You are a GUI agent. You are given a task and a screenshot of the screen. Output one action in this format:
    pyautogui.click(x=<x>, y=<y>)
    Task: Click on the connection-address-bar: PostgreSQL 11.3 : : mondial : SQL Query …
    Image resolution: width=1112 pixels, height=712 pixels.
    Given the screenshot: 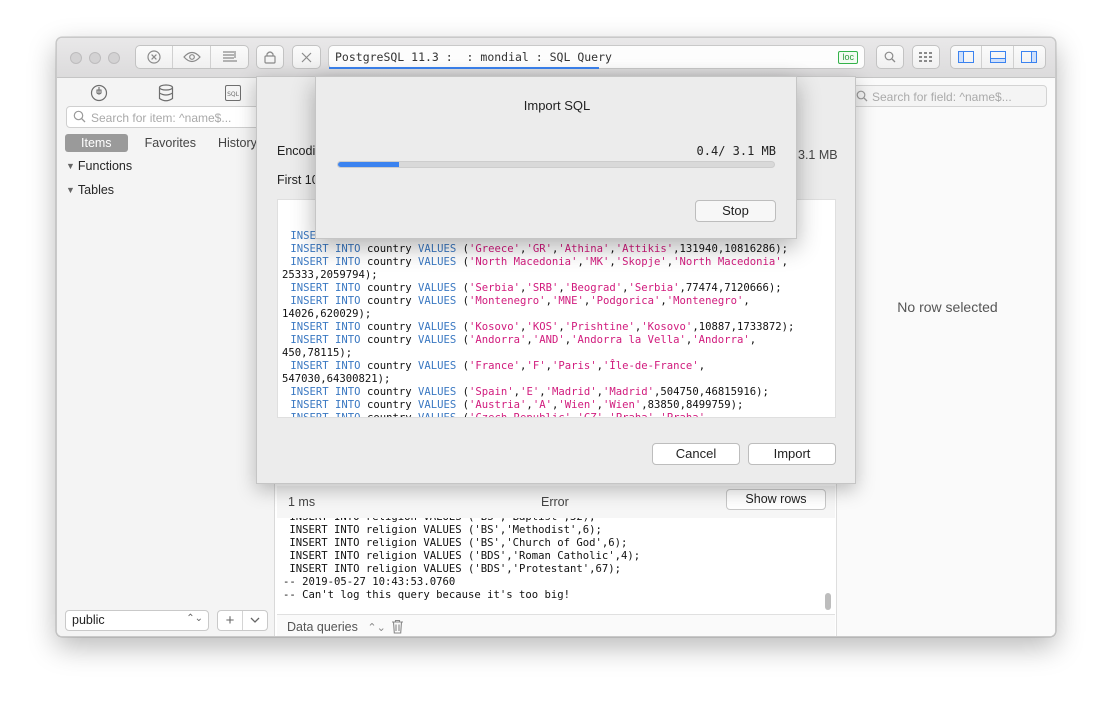 What is the action you would take?
    pyautogui.click(x=596, y=57)
    